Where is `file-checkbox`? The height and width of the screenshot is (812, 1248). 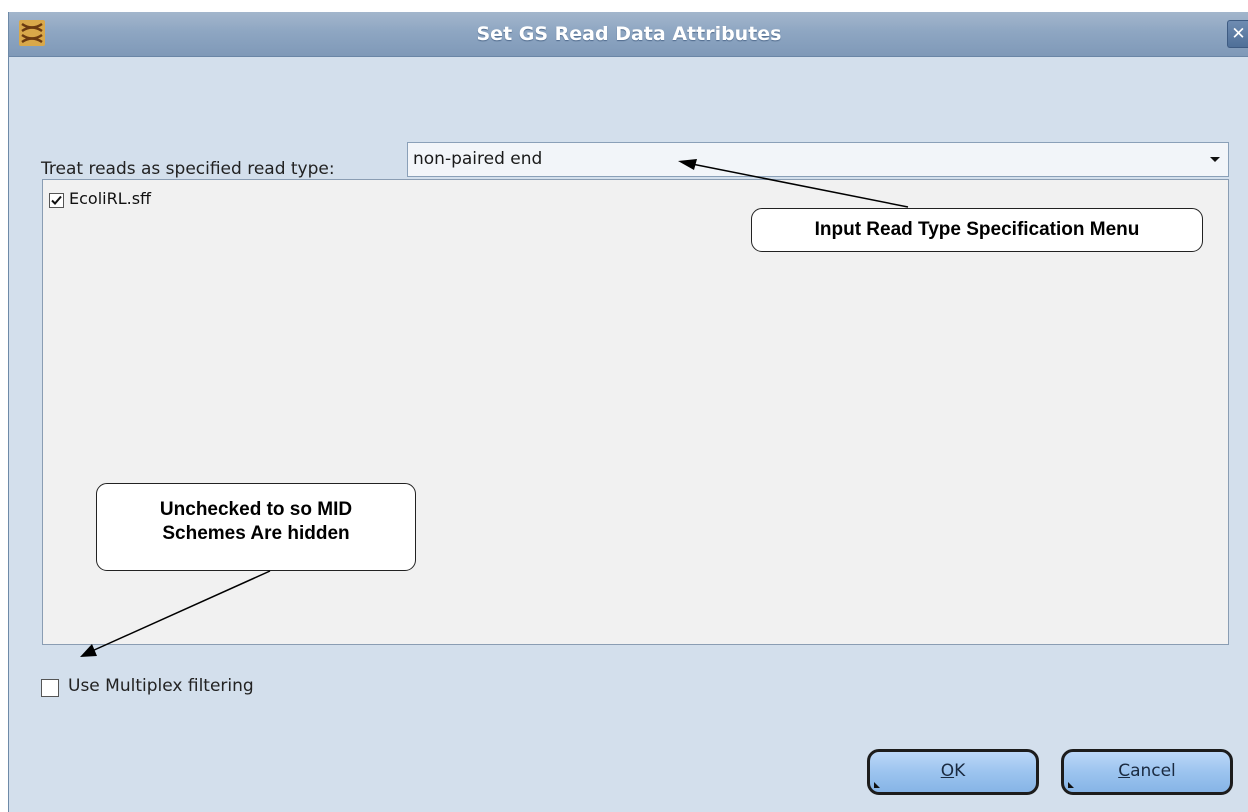 file-checkbox is located at coordinates (56, 200).